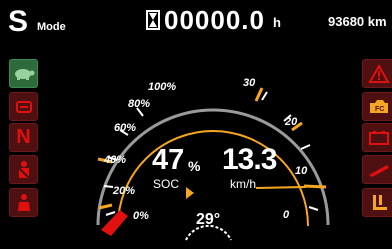 Image resolution: width=392 pixels, height=249 pixels. I want to click on seat-belt-icon, so click(23, 169).